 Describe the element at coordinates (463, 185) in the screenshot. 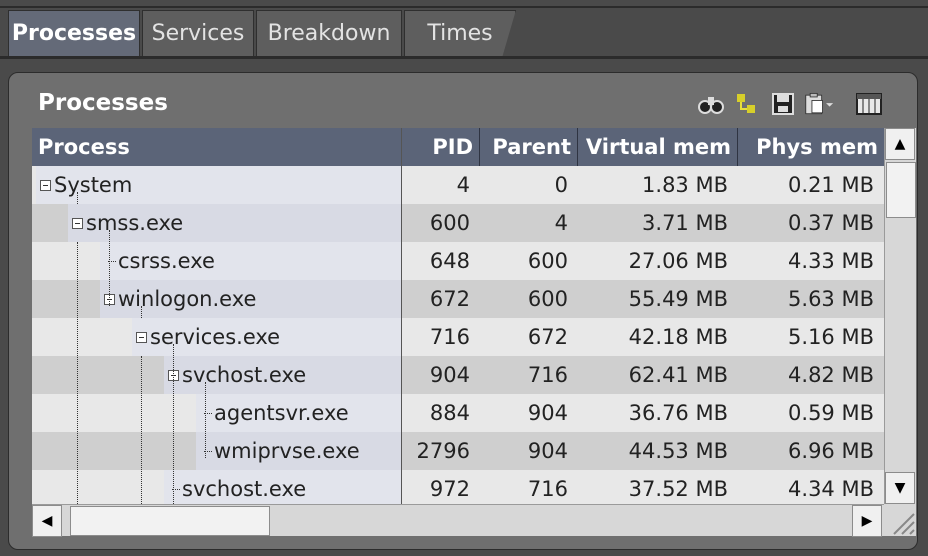

I see `pid-cell: 4` at that location.